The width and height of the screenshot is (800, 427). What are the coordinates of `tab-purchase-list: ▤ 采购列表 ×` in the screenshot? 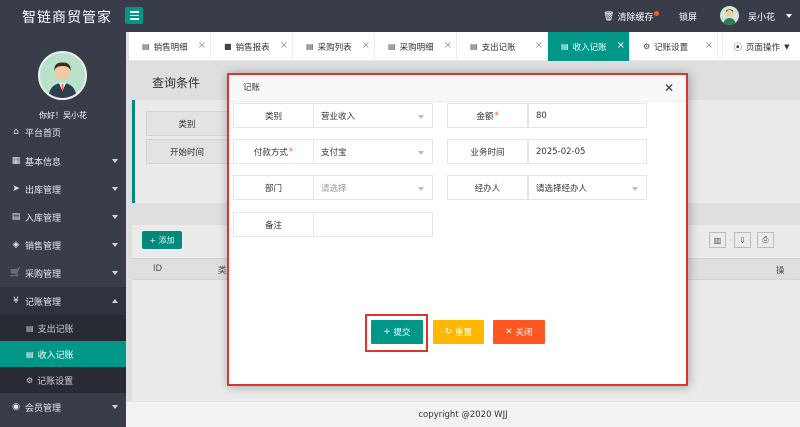 It's located at (334, 46).